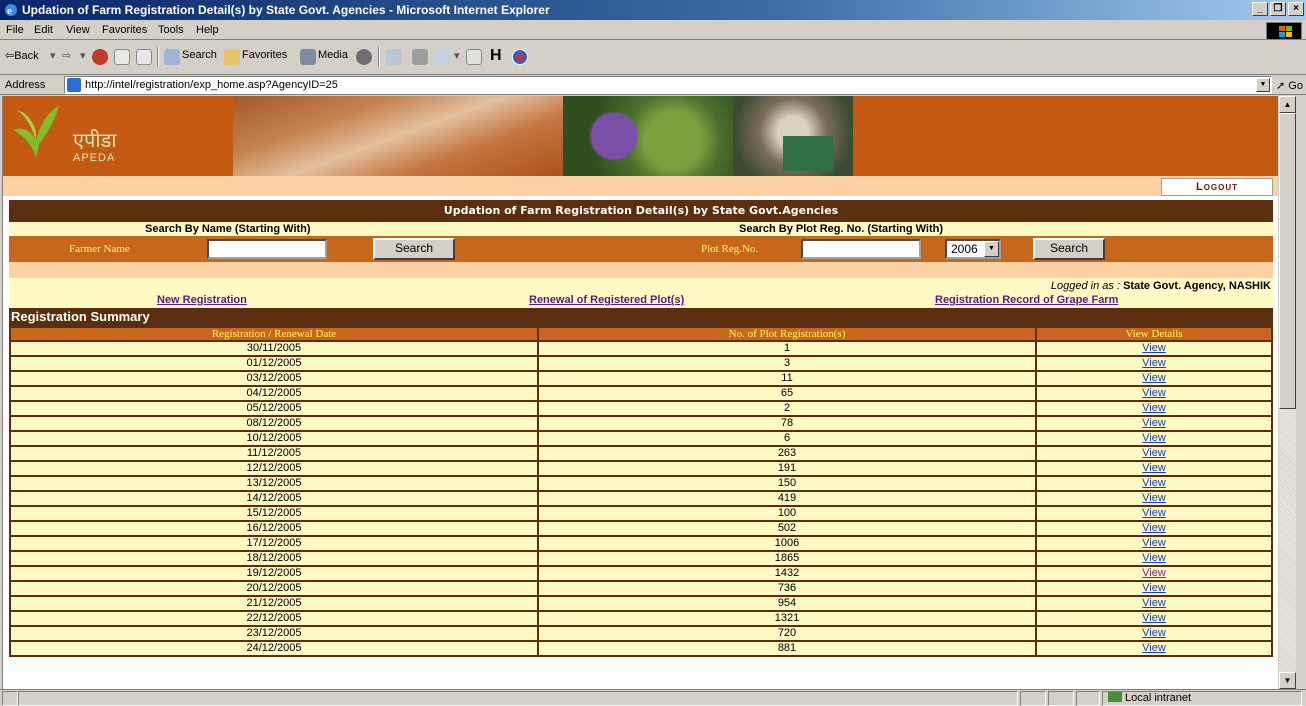 The width and height of the screenshot is (1306, 706). What do you see at coordinates (1287, 680) in the screenshot?
I see `scroll-down-icon: ▼` at bounding box center [1287, 680].